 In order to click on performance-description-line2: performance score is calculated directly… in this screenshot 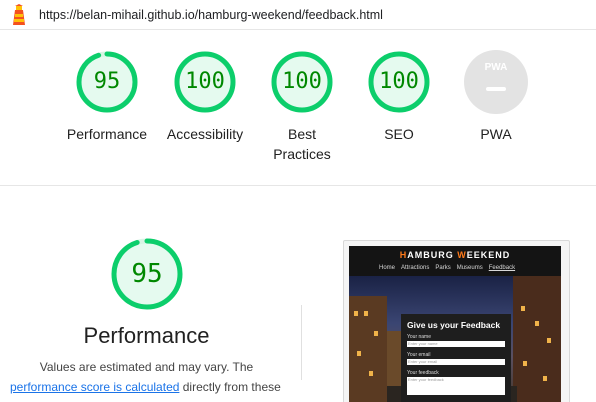, I will do `click(155, 387)`.